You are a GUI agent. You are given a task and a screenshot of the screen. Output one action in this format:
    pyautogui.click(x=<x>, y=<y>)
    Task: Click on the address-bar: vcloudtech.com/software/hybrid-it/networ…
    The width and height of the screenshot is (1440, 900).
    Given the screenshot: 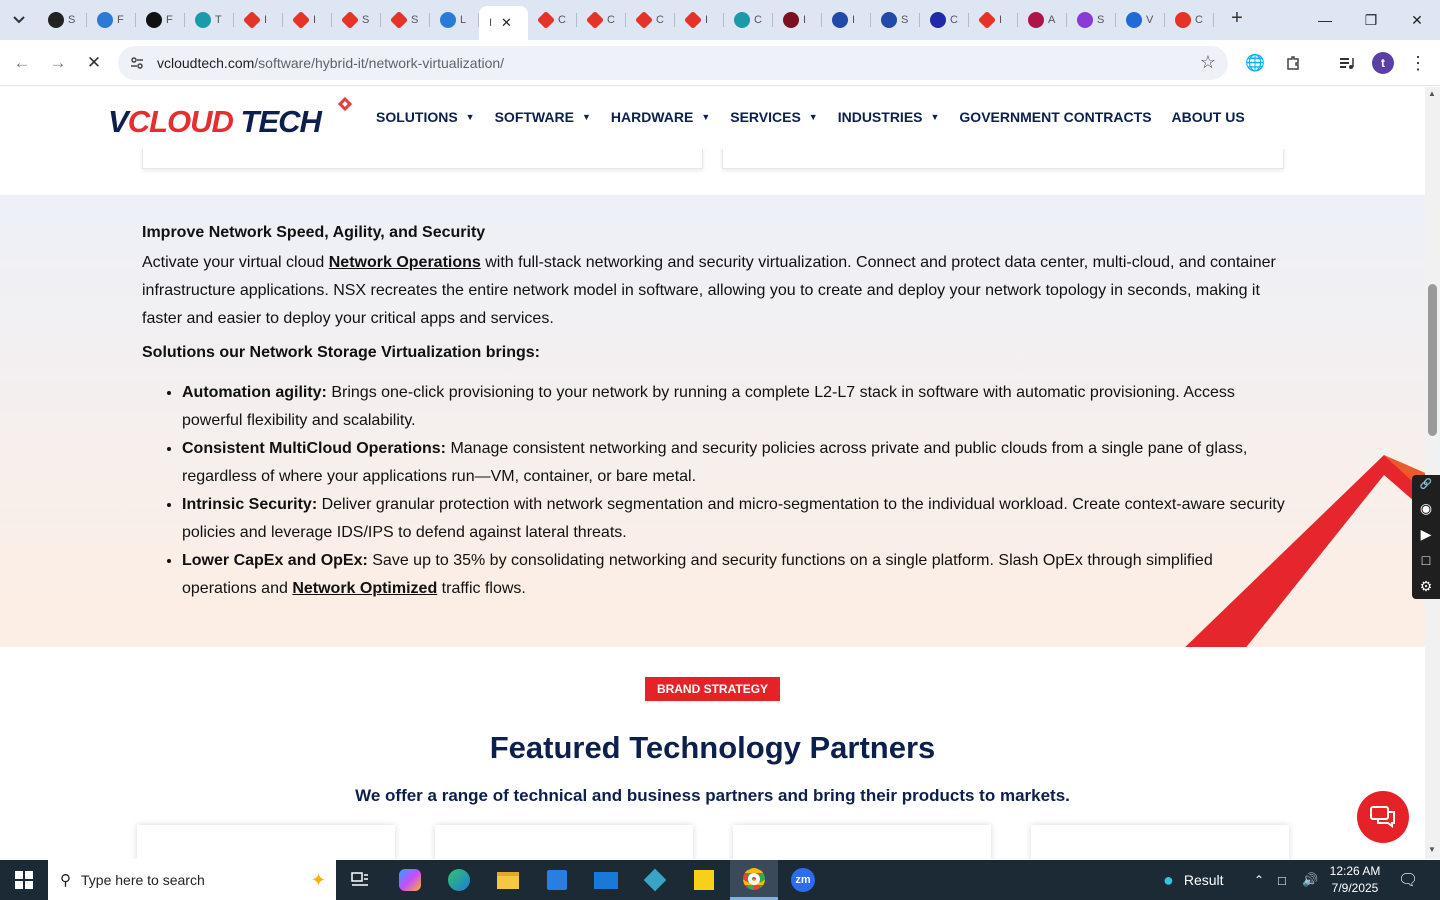 What is the action you would take?
    pyautogui.click(x=673, y=63)
    